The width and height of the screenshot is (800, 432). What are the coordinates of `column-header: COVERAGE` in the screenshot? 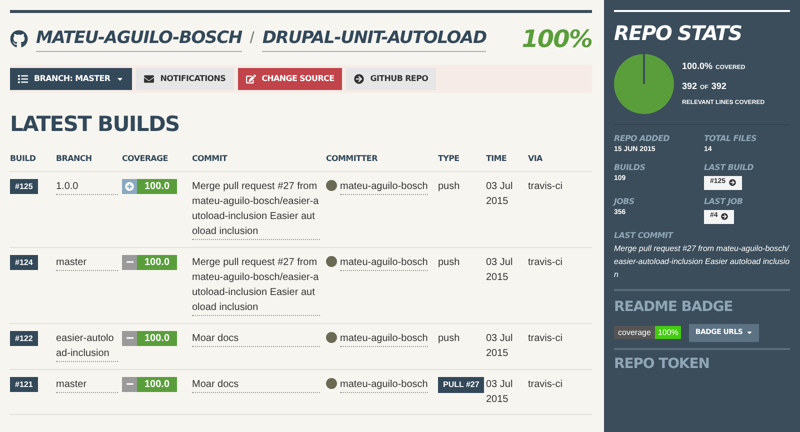 It's located at (145, 158).